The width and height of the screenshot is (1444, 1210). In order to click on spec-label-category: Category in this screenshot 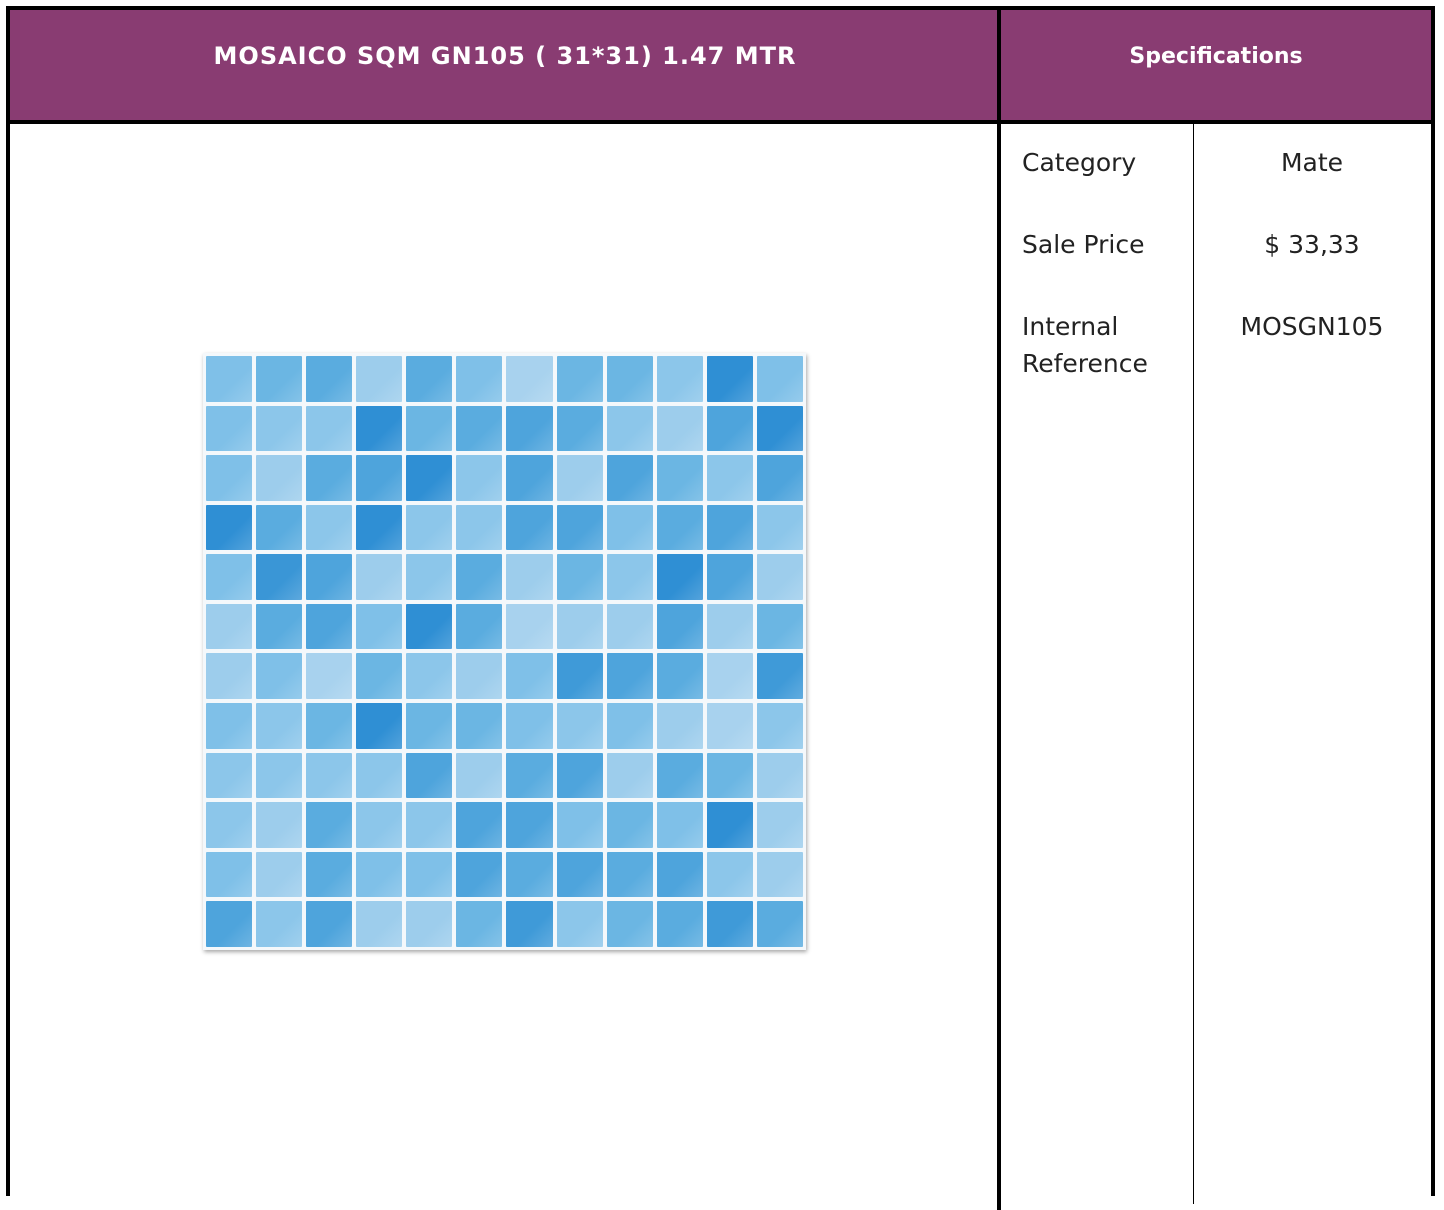, I will do `click(1079, 162)`.